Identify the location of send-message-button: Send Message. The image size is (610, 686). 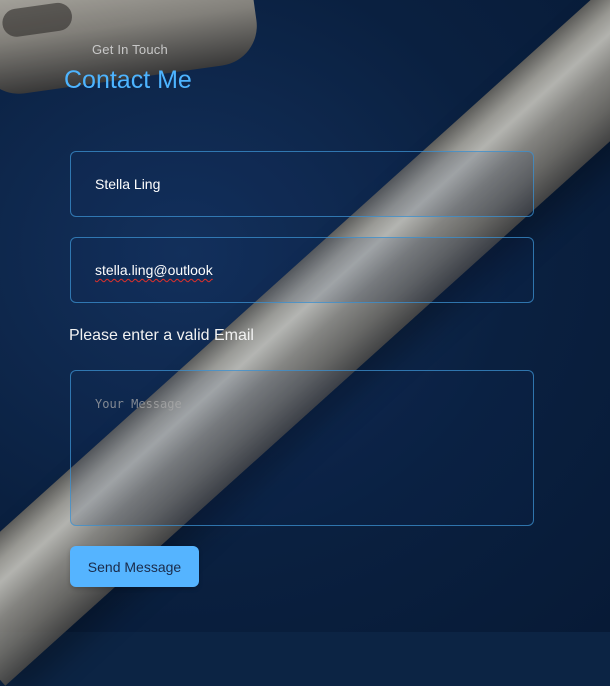
(134, 566).